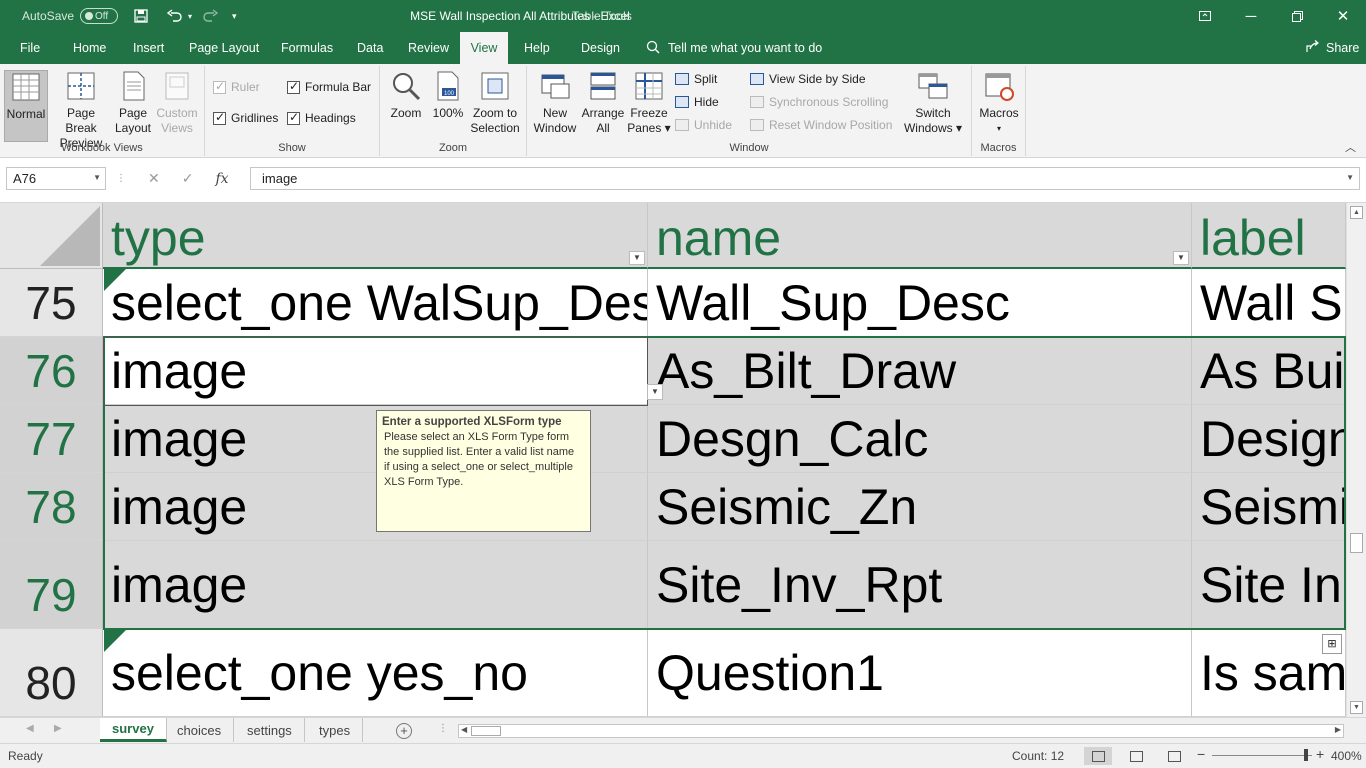 The width and height of the screenshot is (1366, 768). Describe the element at coordinates (1201, 754) in the screenshot. I see `zoom-out-icon: −` at that location.